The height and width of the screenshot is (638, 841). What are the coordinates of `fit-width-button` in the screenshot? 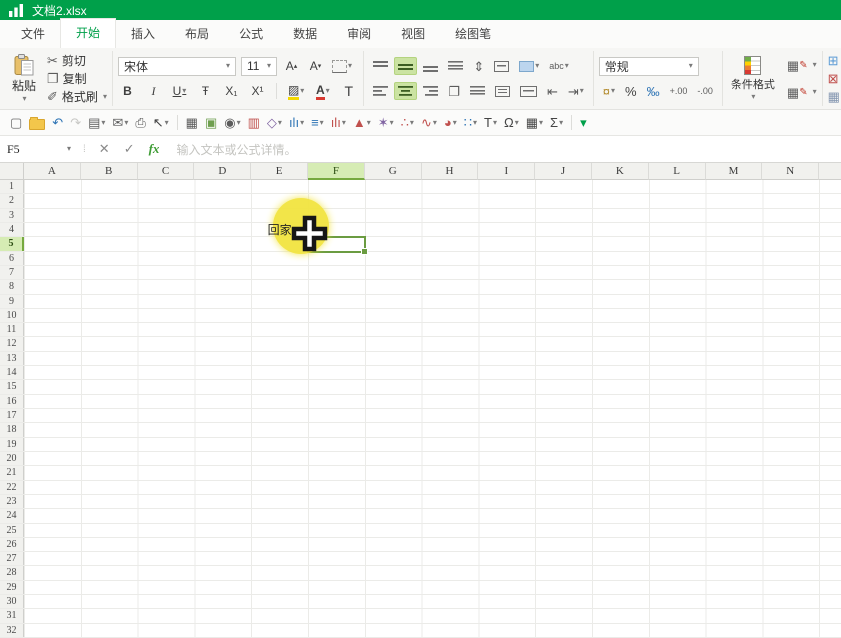 It's located at (528, 91).